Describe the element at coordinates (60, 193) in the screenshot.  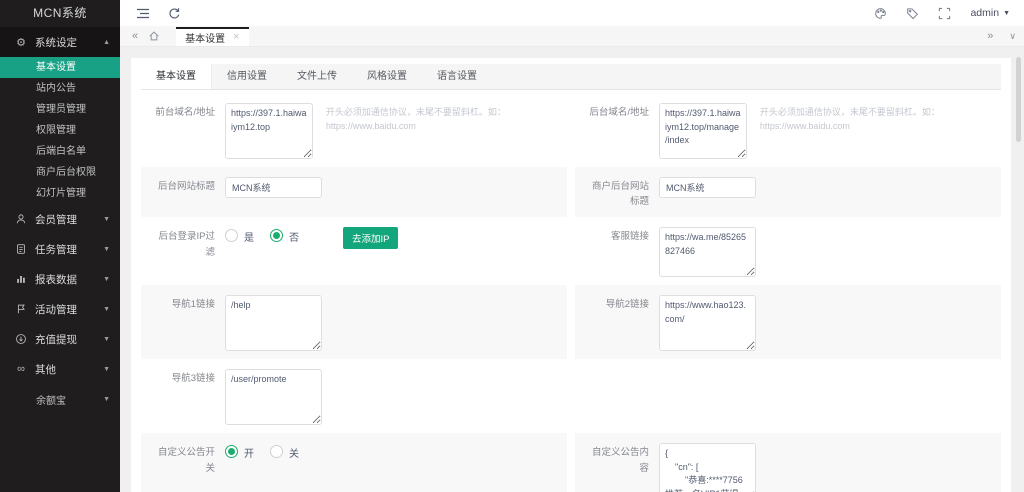
I see `sidebar-item-slideshow-manage: 幻灯片管理` at that location.